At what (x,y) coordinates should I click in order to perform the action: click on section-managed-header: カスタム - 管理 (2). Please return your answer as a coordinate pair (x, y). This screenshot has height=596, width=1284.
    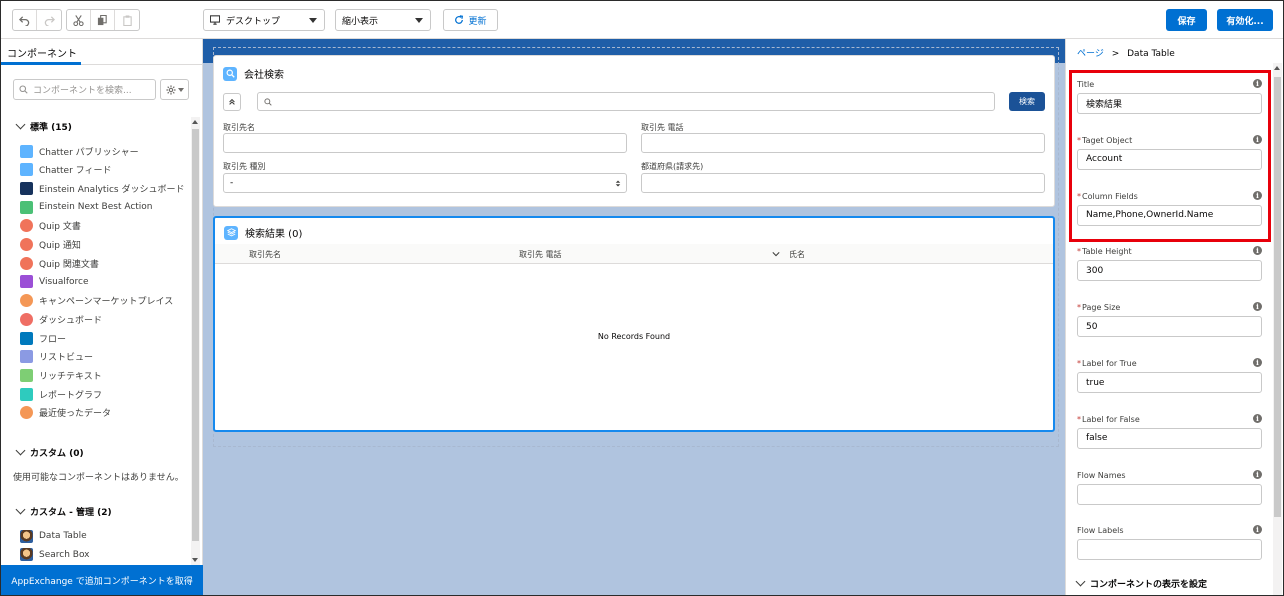
    Looking at the image, I should click on (63, 511).